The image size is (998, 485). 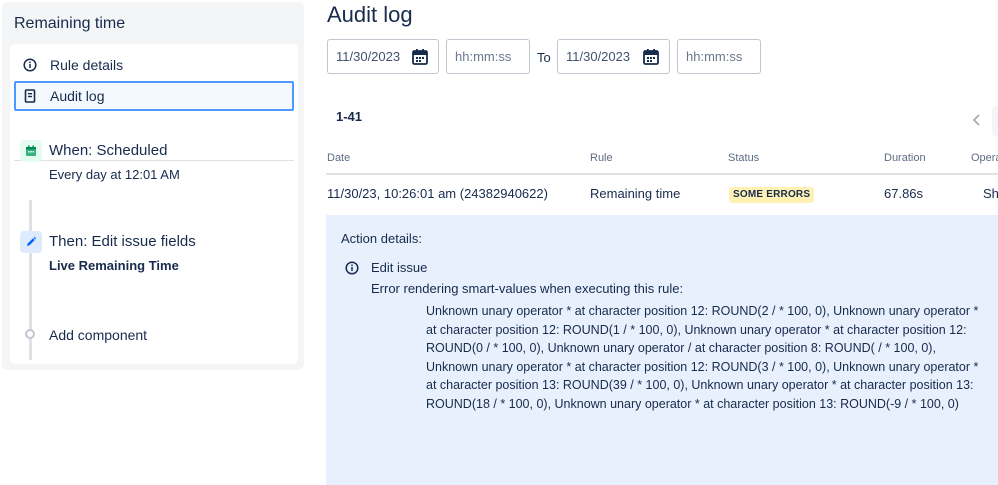 What do you see at coordinates (483, 56) in the screenshot?
I see `from-time-placeholder: hh:mm:ss` at bounding box center [483, 56].